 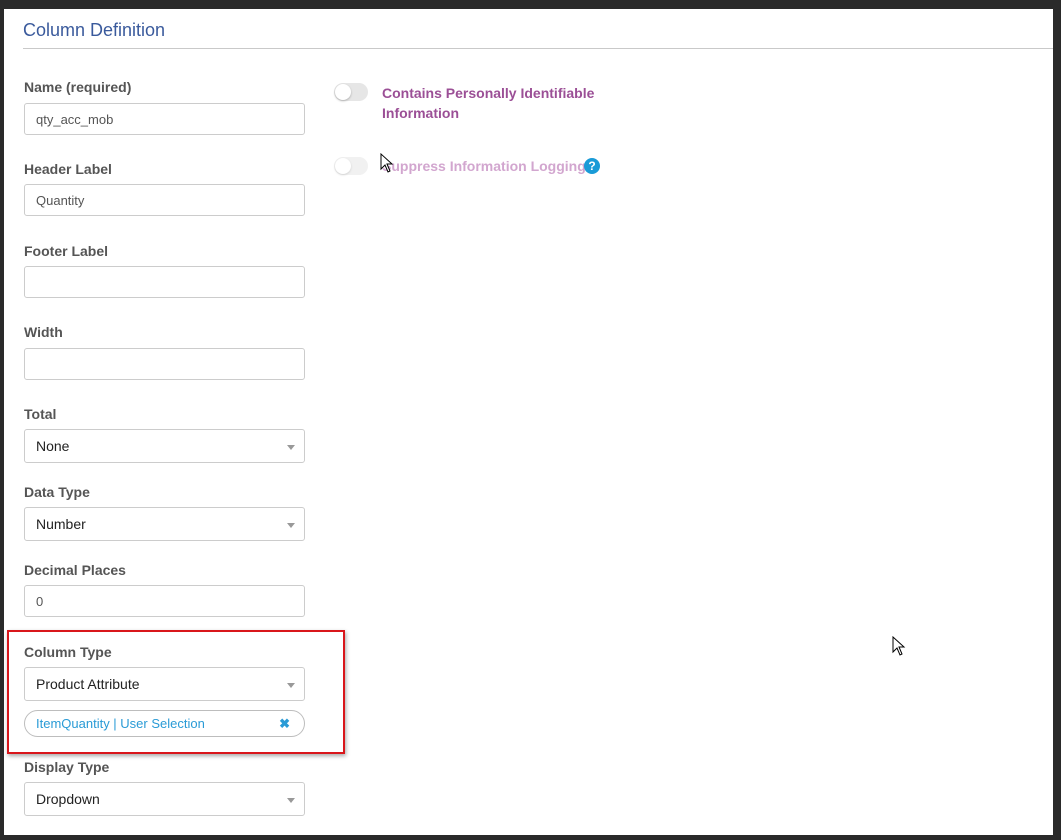 I want to click on total-label: Total, so click(x=40, y=414).